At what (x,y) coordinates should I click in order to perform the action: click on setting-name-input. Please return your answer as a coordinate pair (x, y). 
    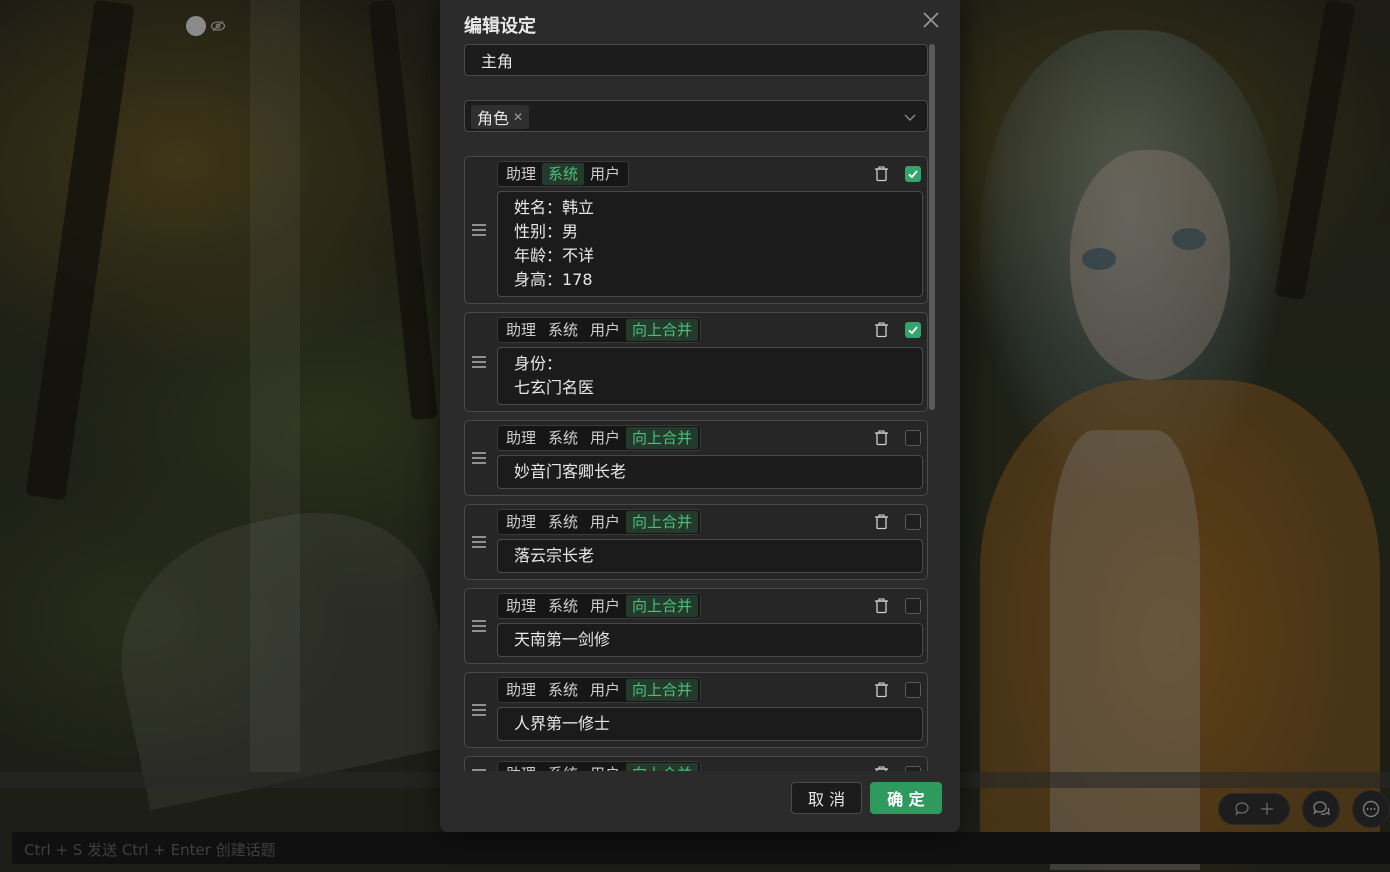
    Looking at the image, I should click on (696, 60).